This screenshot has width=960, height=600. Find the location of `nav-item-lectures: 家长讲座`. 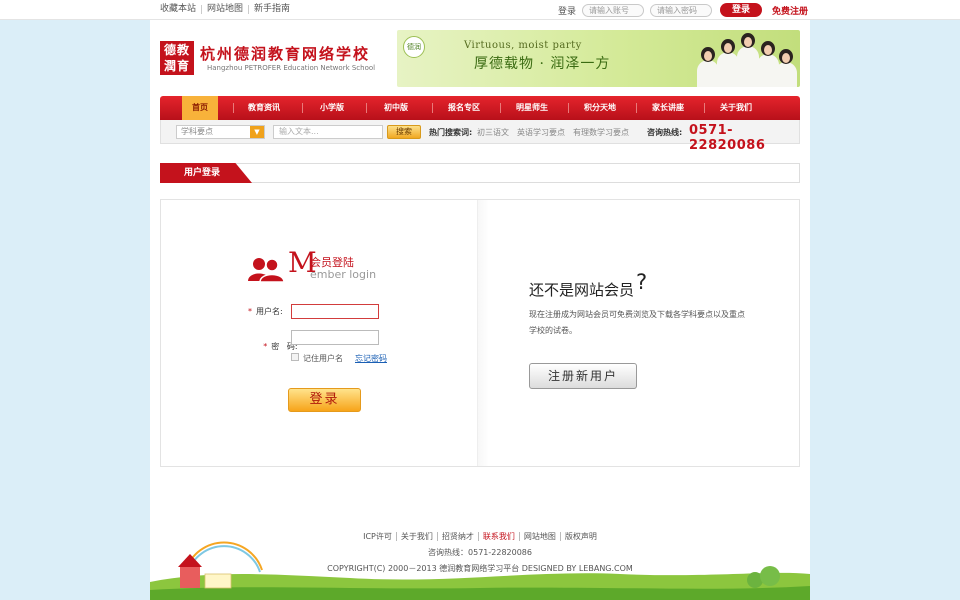

nav-item-lectures: 家长讲座 is located at coordinates (668, 108).